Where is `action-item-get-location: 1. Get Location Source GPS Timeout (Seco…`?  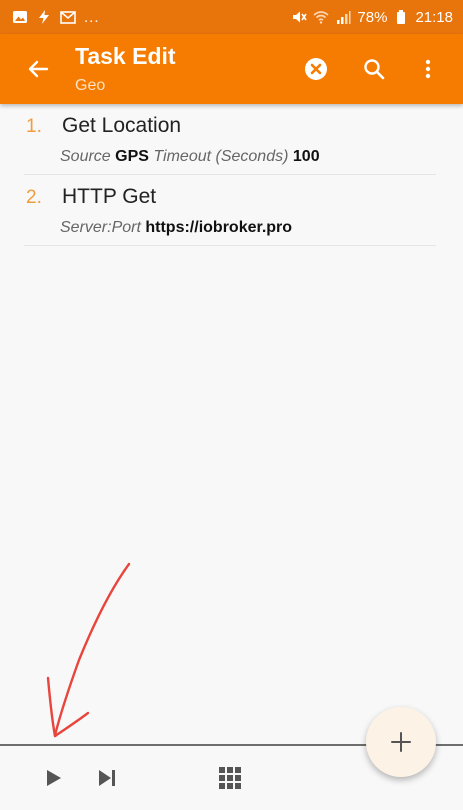
action-item-get-location: 1. Get Location Source GPS Timeout (Seco… is located at coordinates (230, 139).